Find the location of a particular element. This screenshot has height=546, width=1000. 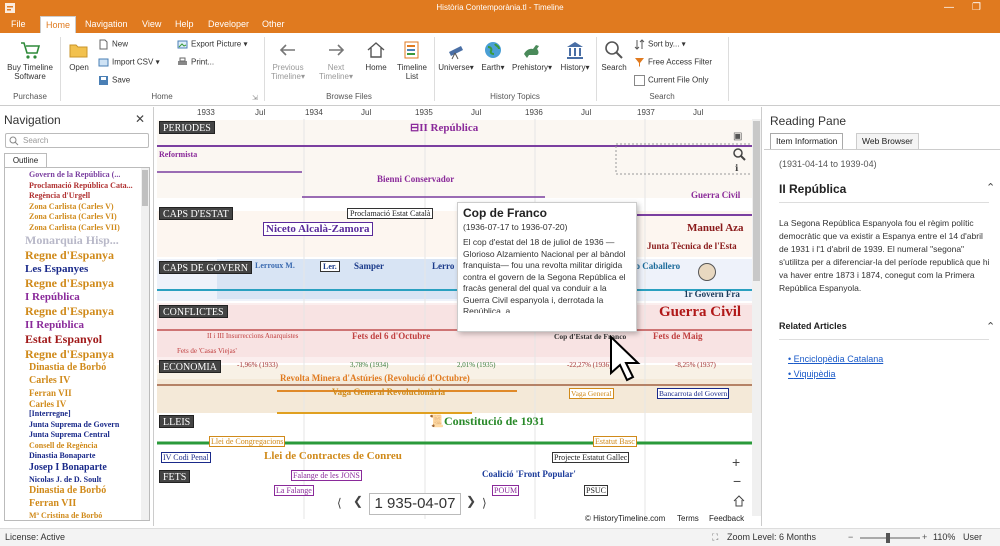

event-bienni-conservador: Bienni Conservador is located at coordinates (415, 179).